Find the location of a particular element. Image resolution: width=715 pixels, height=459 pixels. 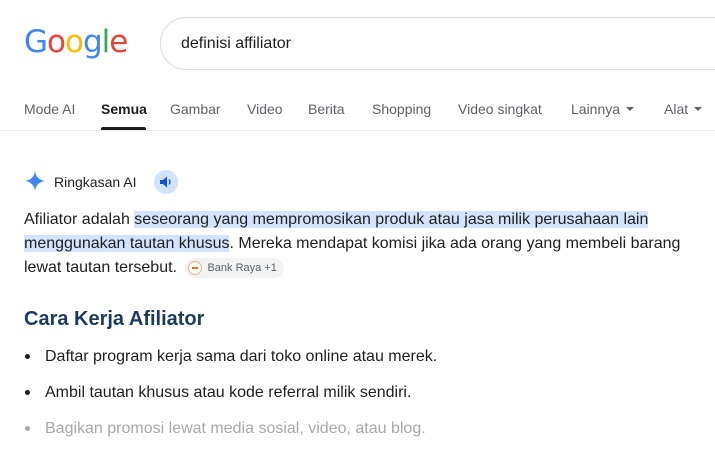

search-input is located at coordinates (441, 43).